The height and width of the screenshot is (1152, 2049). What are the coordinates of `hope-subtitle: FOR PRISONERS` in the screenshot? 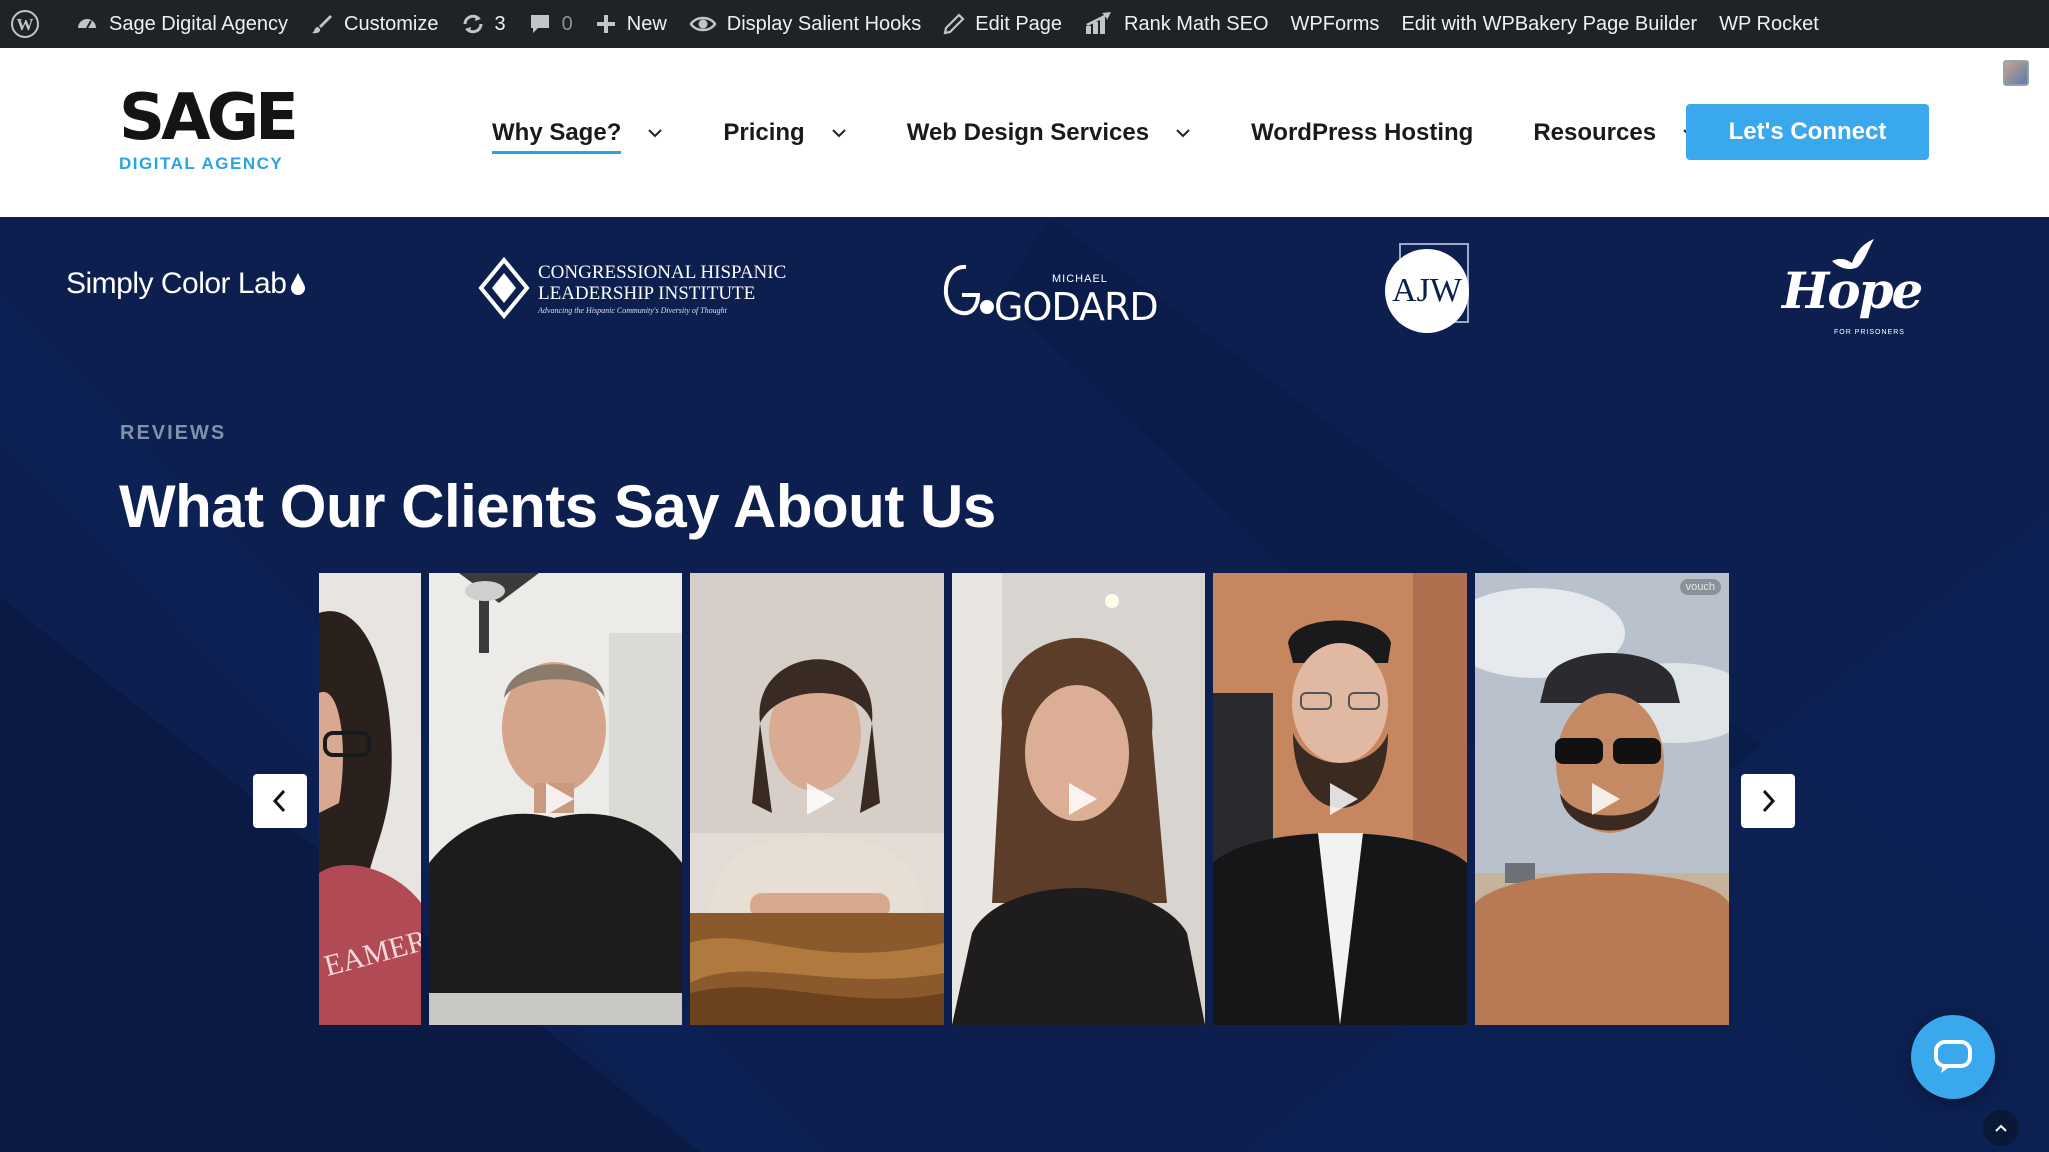 It's located at (1869, 332).